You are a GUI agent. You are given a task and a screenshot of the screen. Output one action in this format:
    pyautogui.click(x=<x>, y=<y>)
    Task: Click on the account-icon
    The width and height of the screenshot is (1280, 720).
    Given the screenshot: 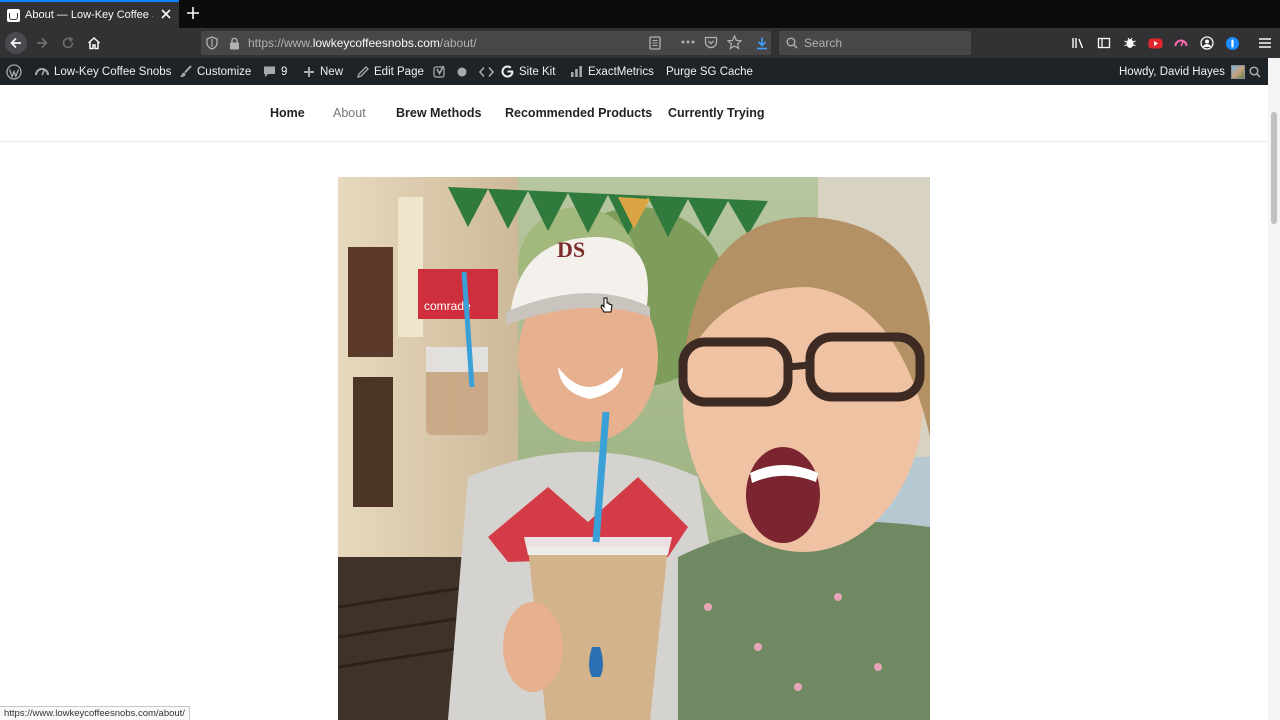 What is the action you would take?
    pyautogui.click(x=1207, y=43)
    